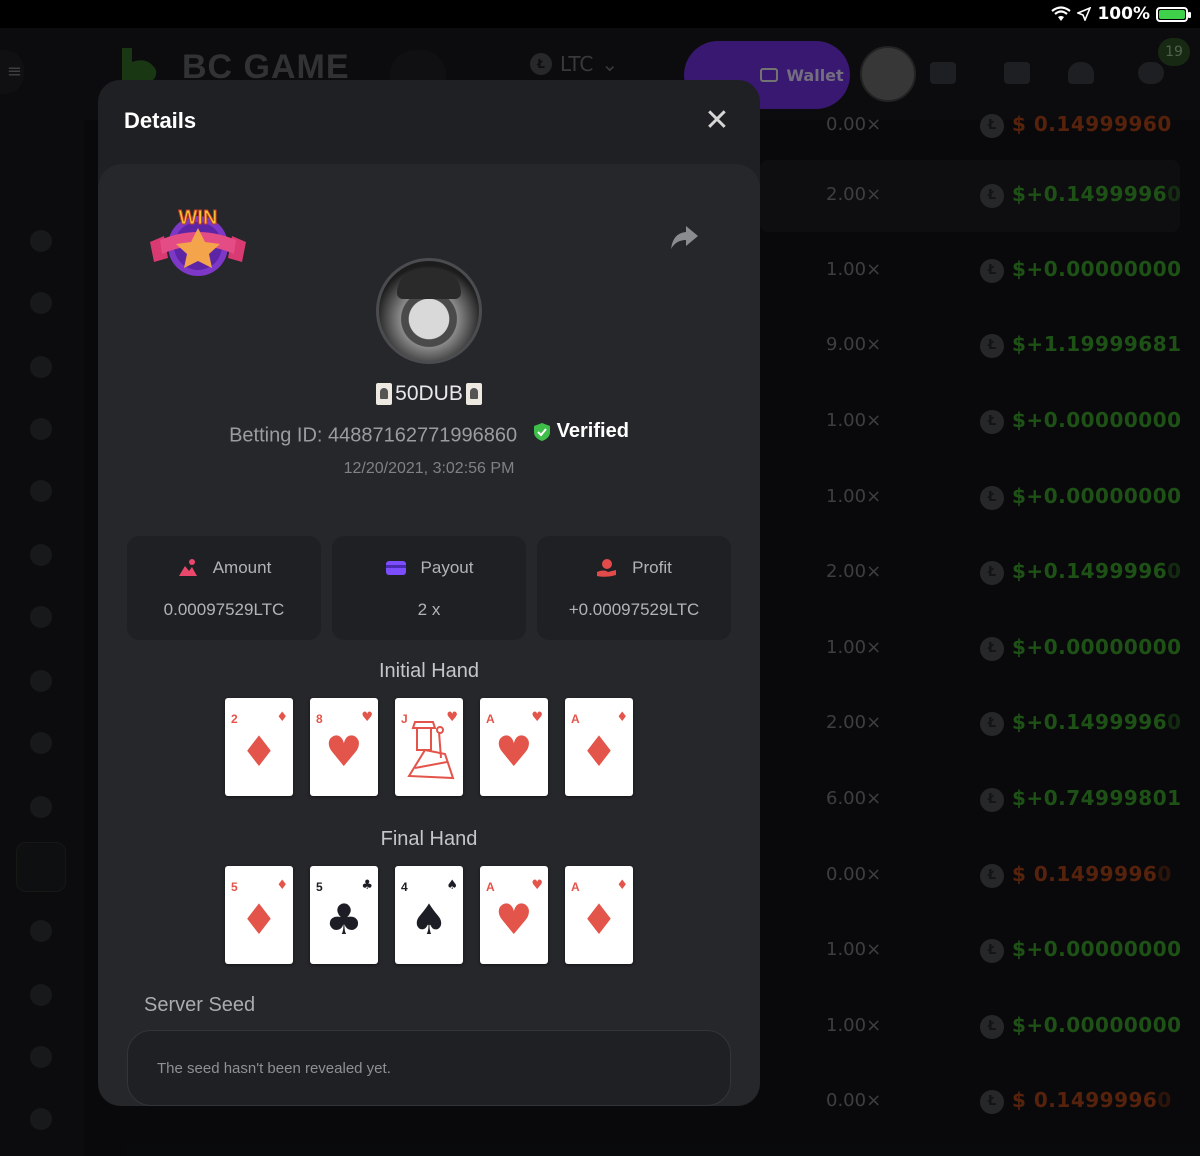 This screenshot has height=1156, width=1200. I want to click on close-icon: ✕, so click(717, 121).